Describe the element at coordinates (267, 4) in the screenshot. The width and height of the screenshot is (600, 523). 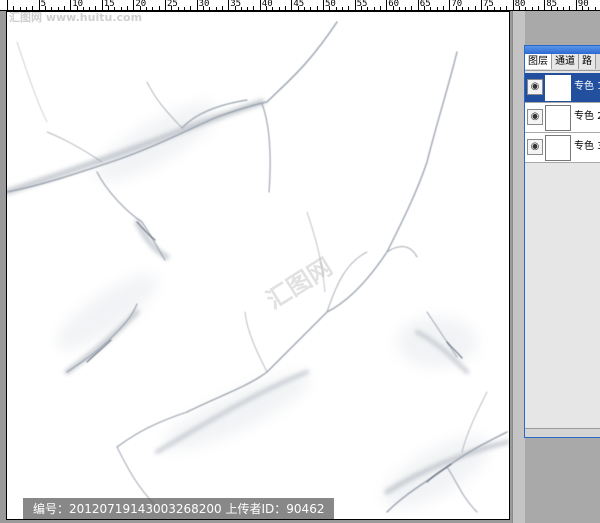
I see `ruler-label: 40` at that location.